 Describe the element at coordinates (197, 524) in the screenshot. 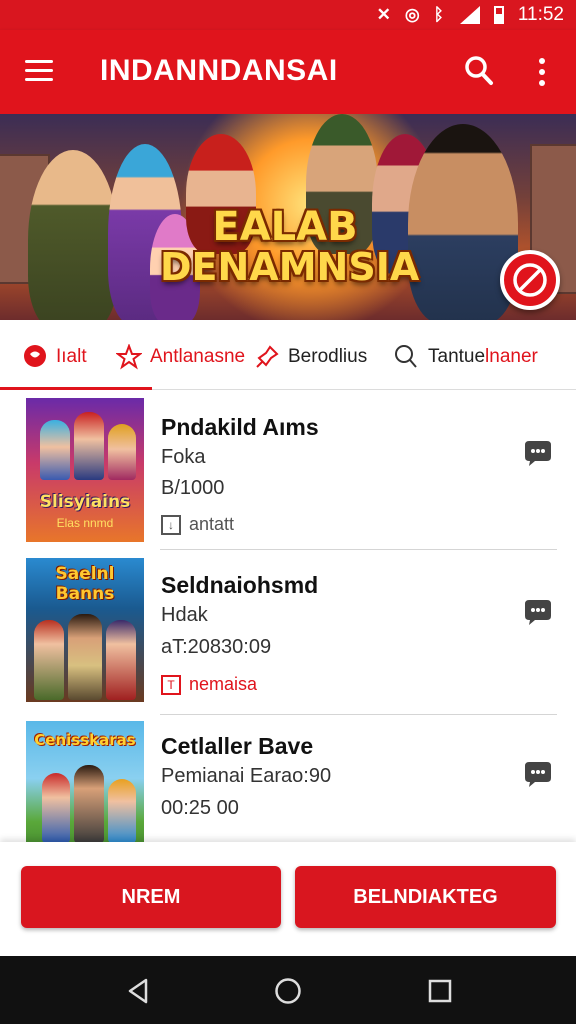

I see `item-tag: ↓ antatt` at that location.